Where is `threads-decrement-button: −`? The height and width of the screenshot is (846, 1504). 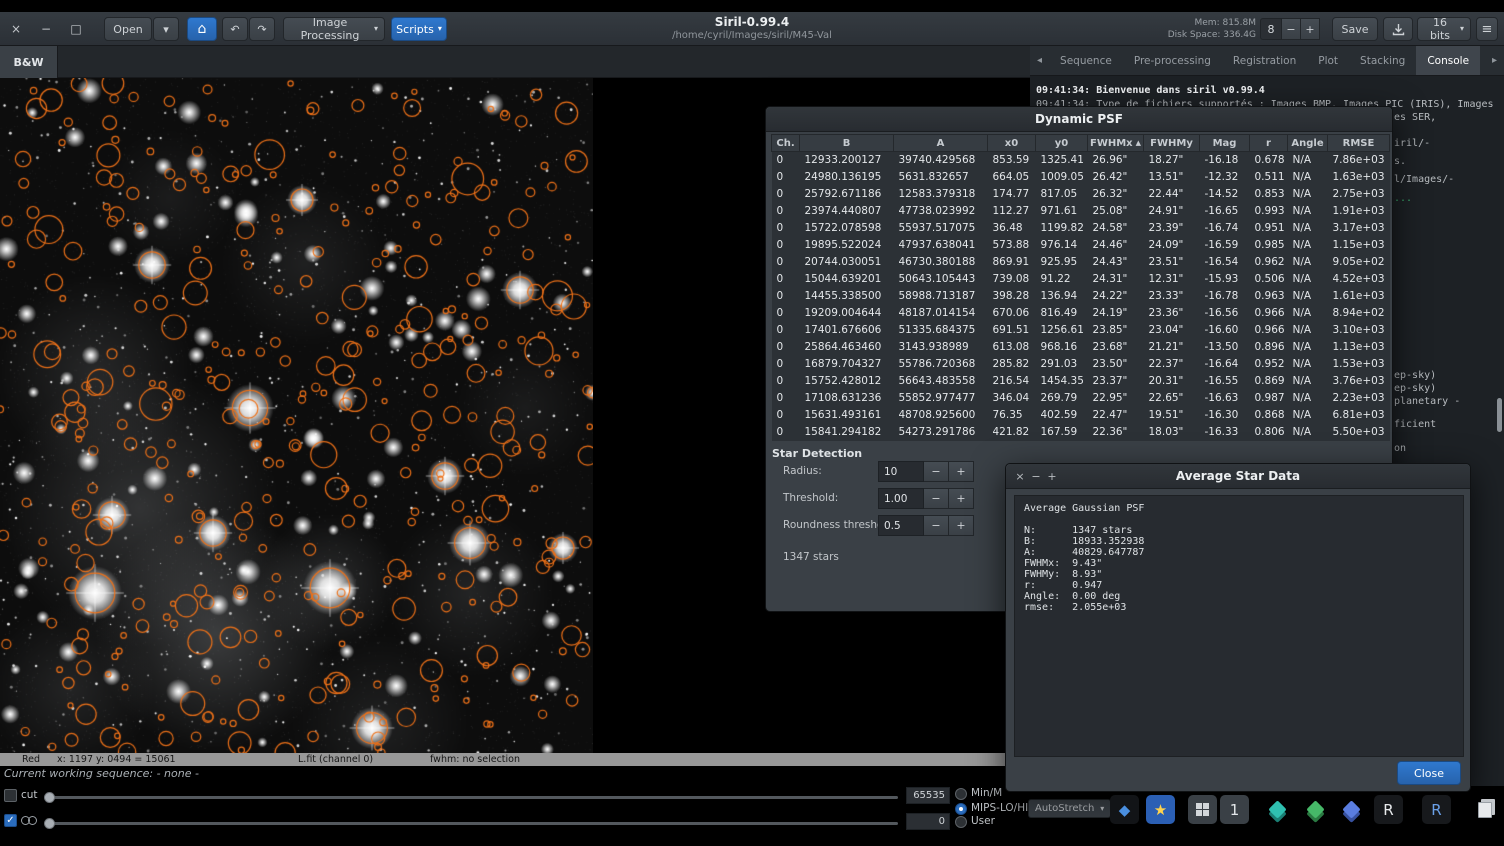 threads-decrement-button: − is located at coordinates (1291, 29).